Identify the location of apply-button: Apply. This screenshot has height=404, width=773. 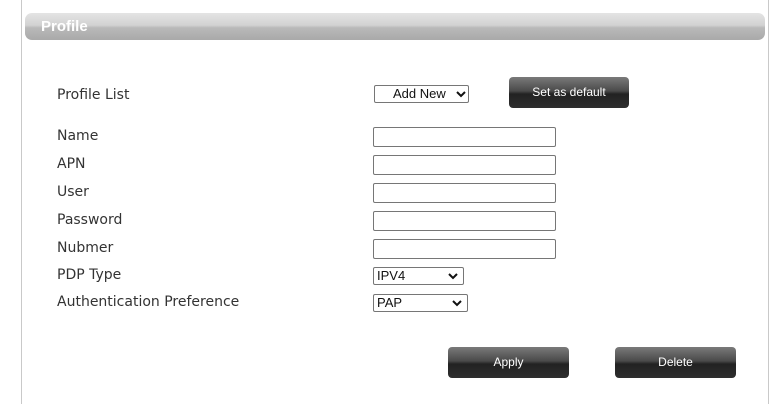
(508, 362).